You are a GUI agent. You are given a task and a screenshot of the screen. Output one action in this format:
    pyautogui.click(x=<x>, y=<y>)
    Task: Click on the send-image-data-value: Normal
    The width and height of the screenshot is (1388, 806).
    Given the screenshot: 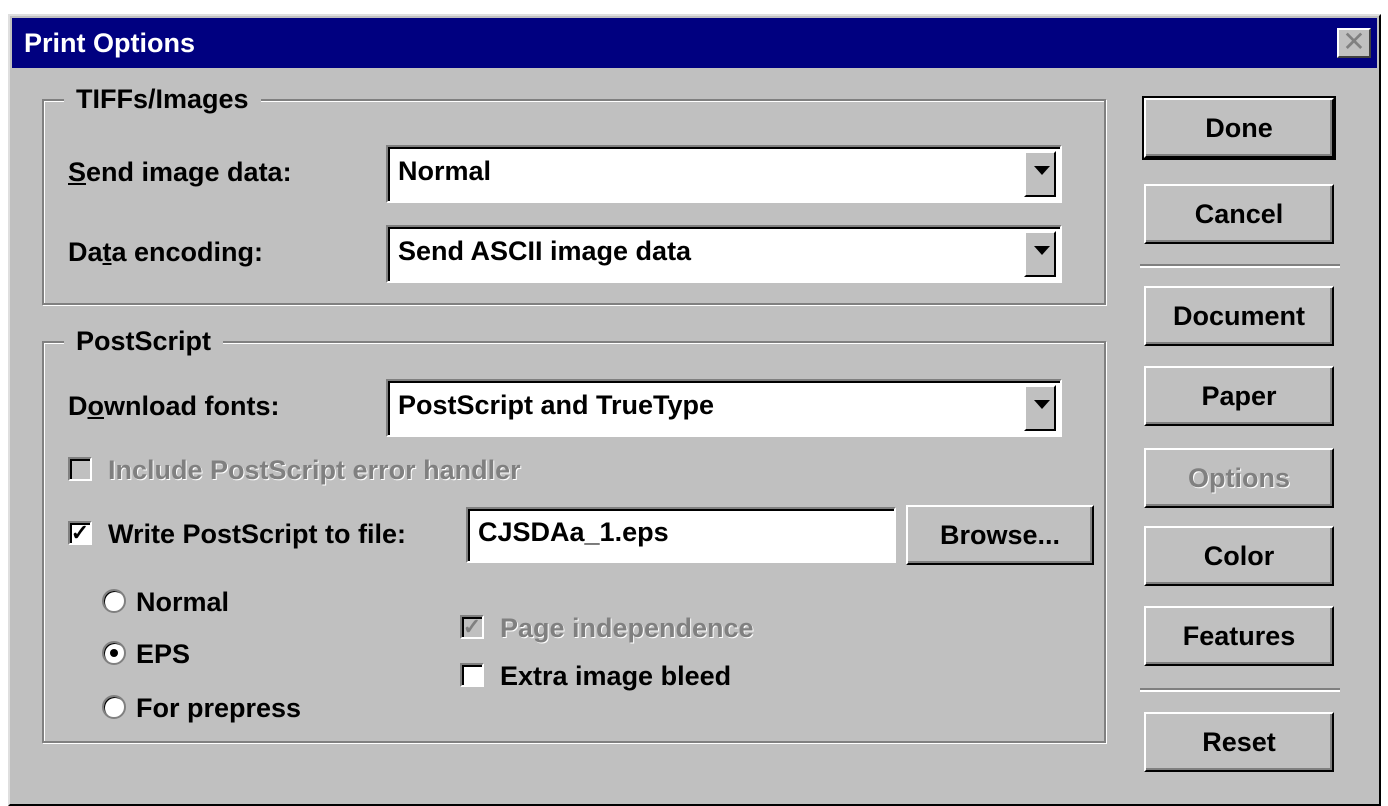 What is the action you would take?
    pyautogui.click(x=445, y=171)
    